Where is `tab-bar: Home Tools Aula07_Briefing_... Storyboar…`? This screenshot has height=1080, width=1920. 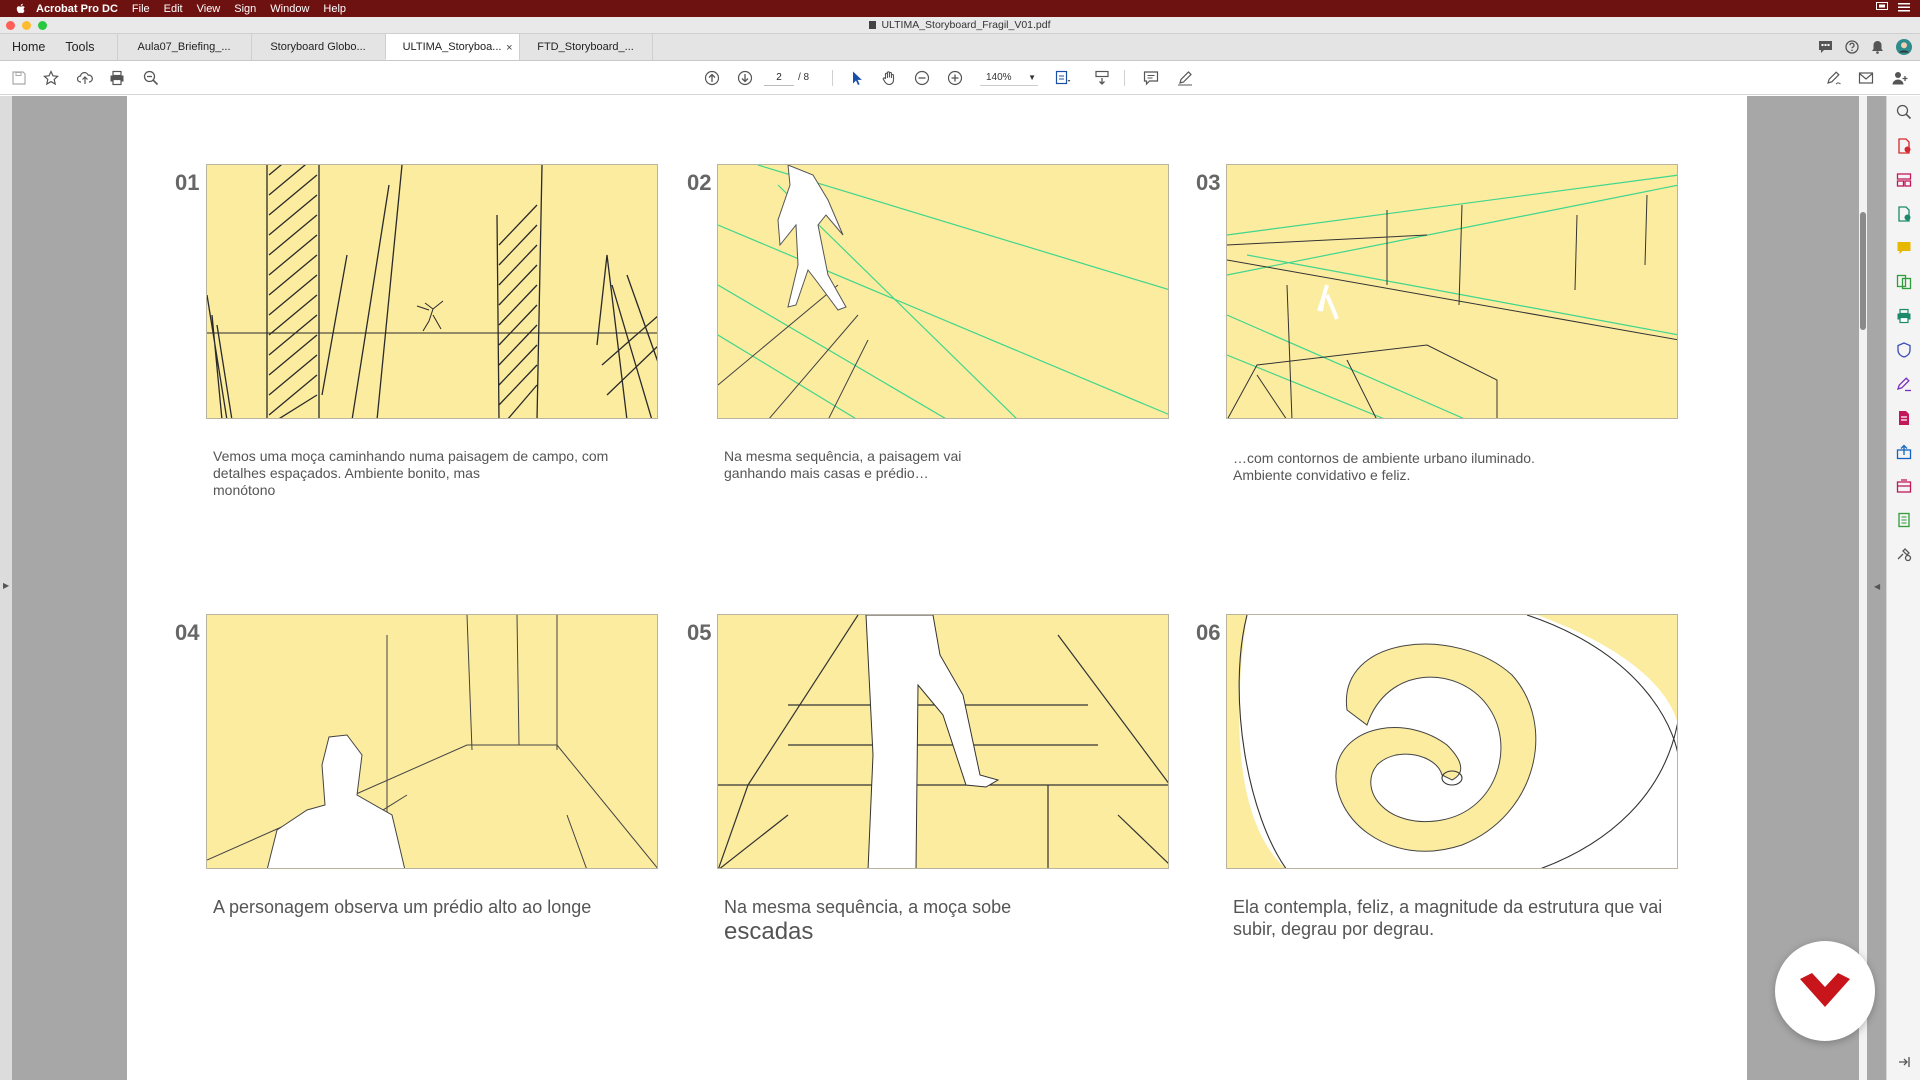 tab-bar: Home Tools Aula07_Briefing_... Storyboar… is located at coordinates (960, 47).